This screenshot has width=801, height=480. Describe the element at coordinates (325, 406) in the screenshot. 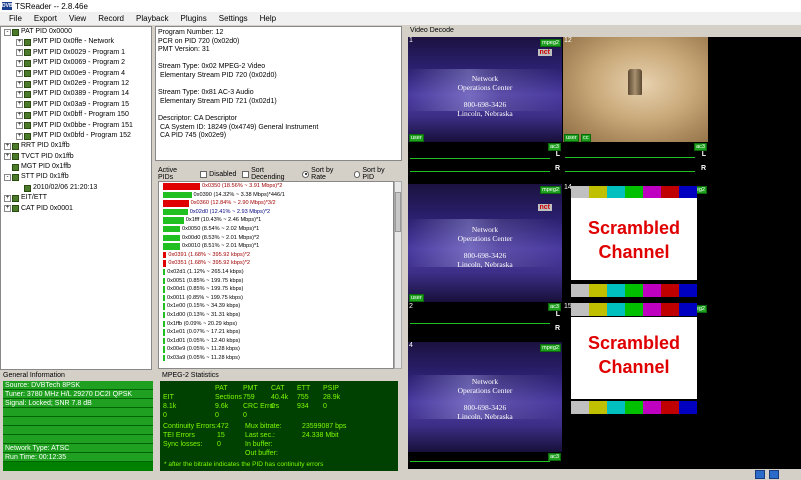

I see `stats-cell: 0` at that location.